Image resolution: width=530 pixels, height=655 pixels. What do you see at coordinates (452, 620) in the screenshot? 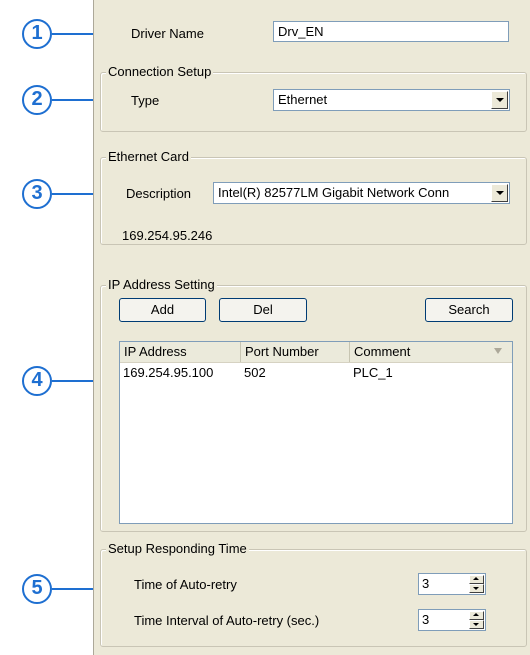
I see `retry-interval-spinner: 3` at bounding box center [452, 620].